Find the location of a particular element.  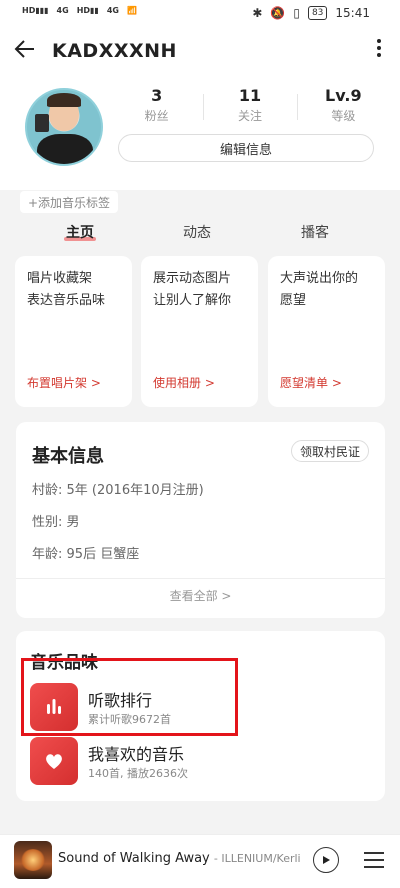

stat-level: Lv.9 等级 is located at coordinates (343, 106).